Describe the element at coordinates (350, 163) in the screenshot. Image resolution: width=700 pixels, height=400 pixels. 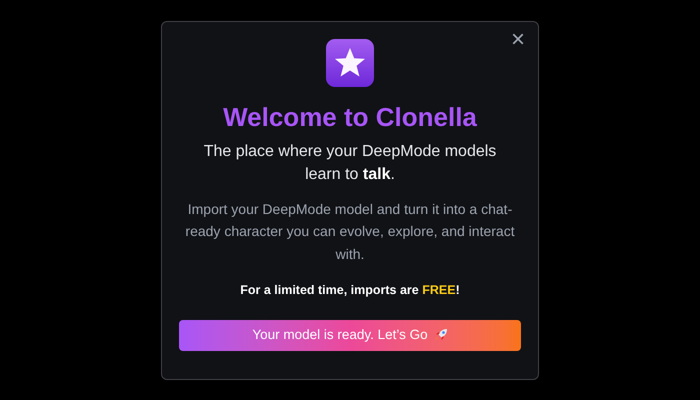
I see `dialog-subtitle: The place where your DeepMode models learn to talk.` at that location.